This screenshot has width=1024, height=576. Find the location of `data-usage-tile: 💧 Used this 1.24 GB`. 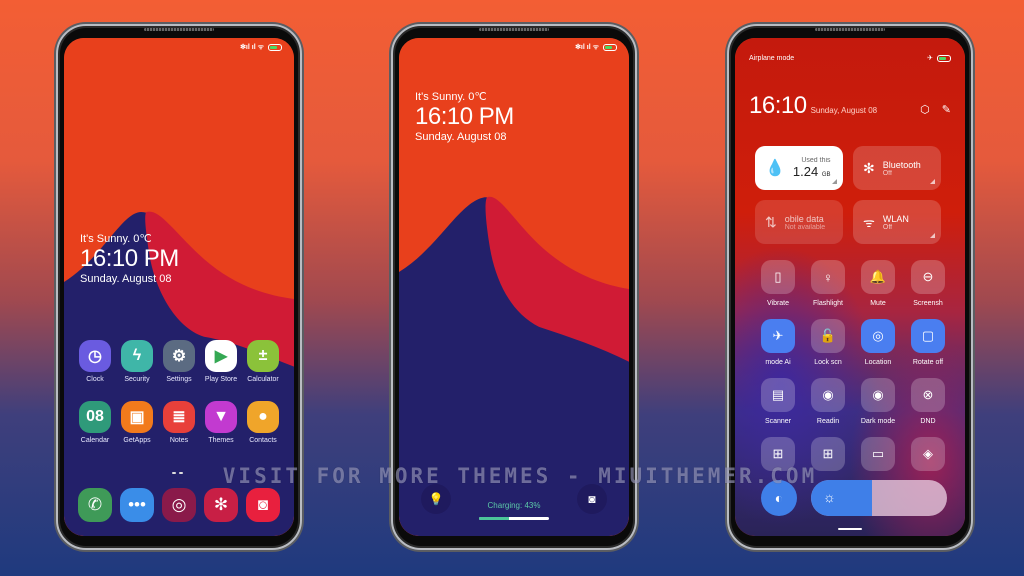

data-usage-tile: 💧 Used this 1.24 GB is located at coordinates (799, 168).